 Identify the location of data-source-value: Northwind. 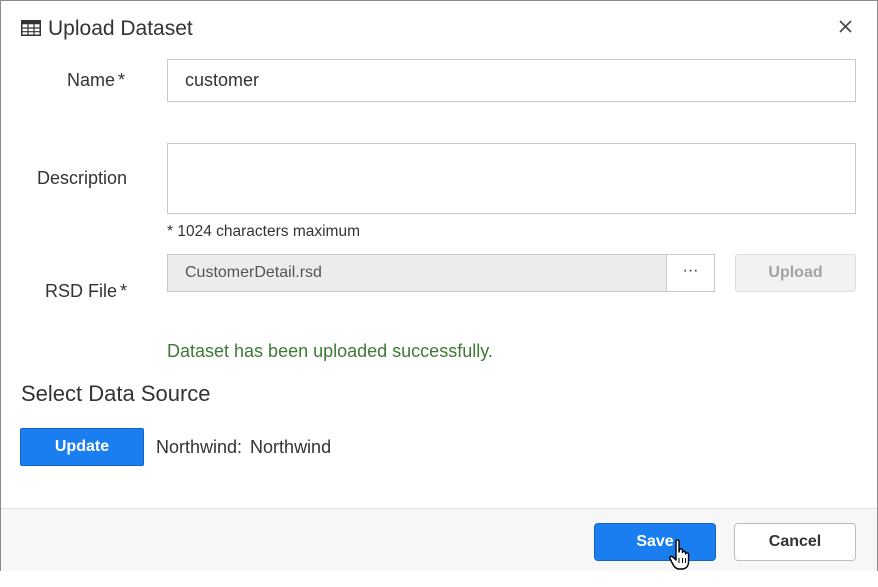
(244, 447).